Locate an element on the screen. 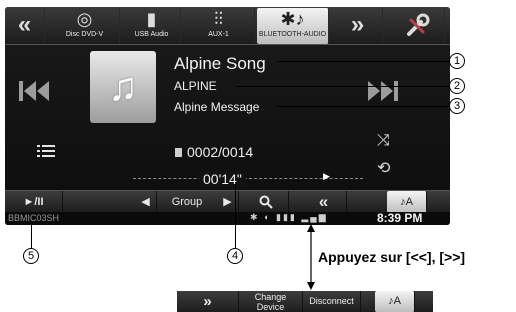 The image size is (516, 312). setup-tools-icon is located at coordinates (417, 24).